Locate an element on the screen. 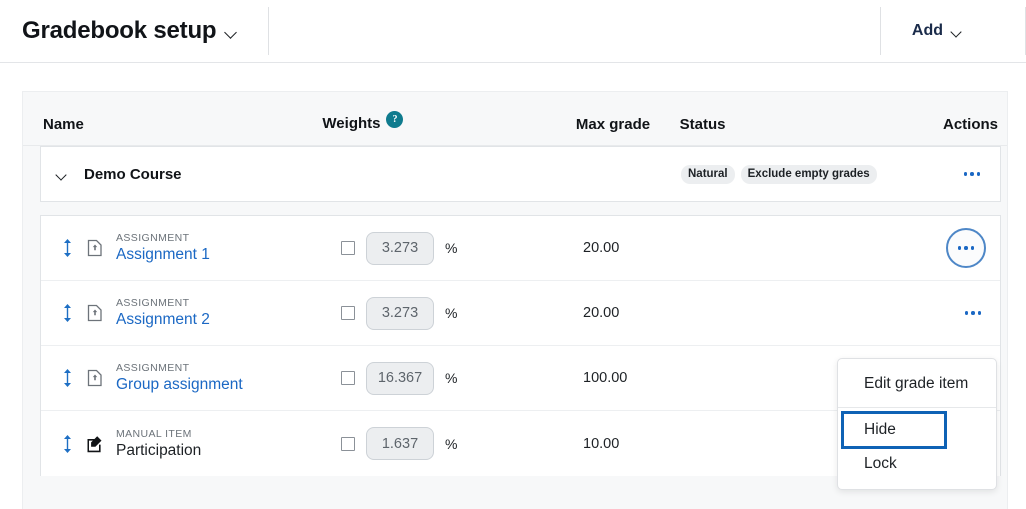 Image resolution: width=1026 pixels, height=509 pixels. row-name-cell: MANUAL ITEM Participation is located at coordinates (185, 444).